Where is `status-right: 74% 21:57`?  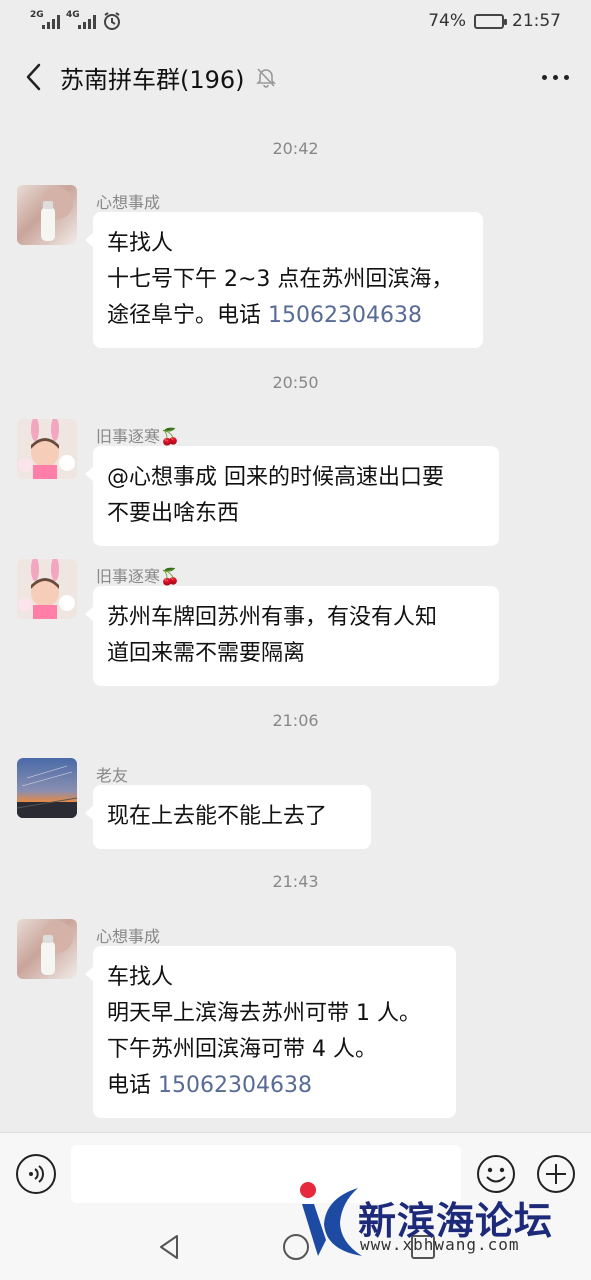 status-right: 74% 21:57 is located at coordinates (494, 21).